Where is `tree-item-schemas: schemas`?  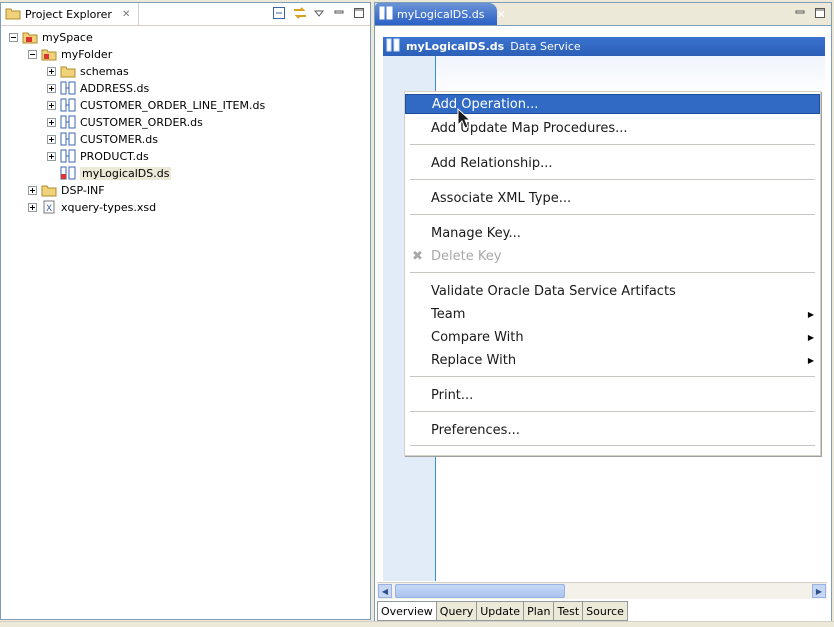
tree-item-schemas: schemas is located at coordinates (88, 71).